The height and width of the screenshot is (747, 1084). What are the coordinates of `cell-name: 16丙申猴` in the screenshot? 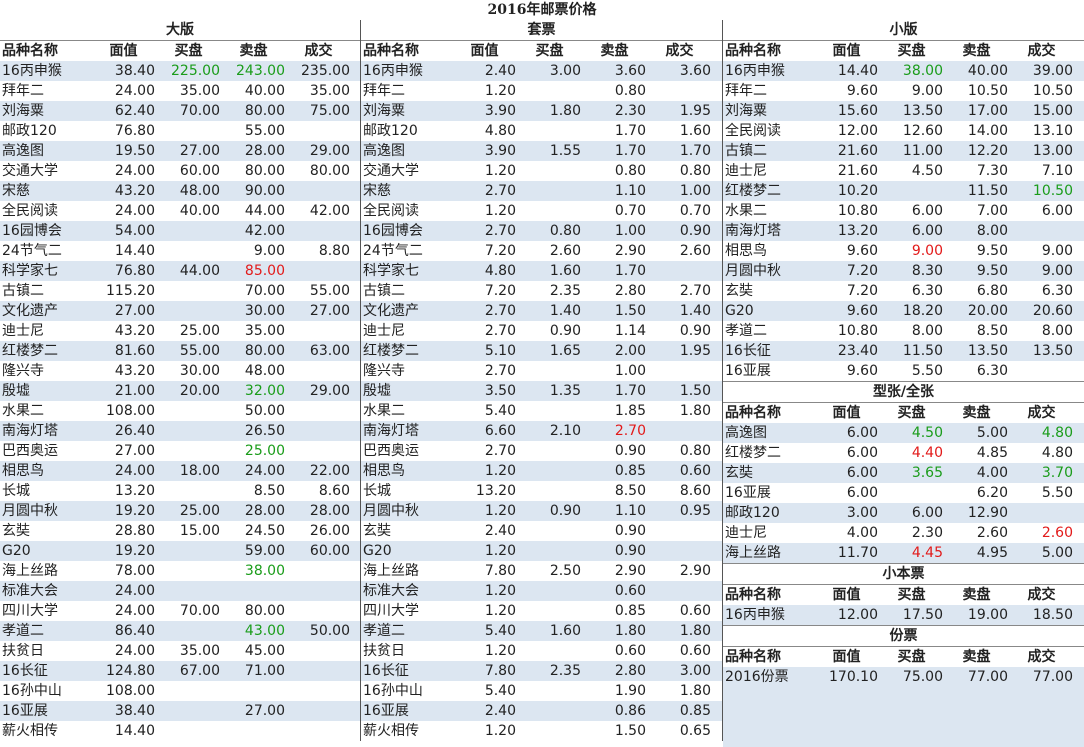 It's located at (32, 71).